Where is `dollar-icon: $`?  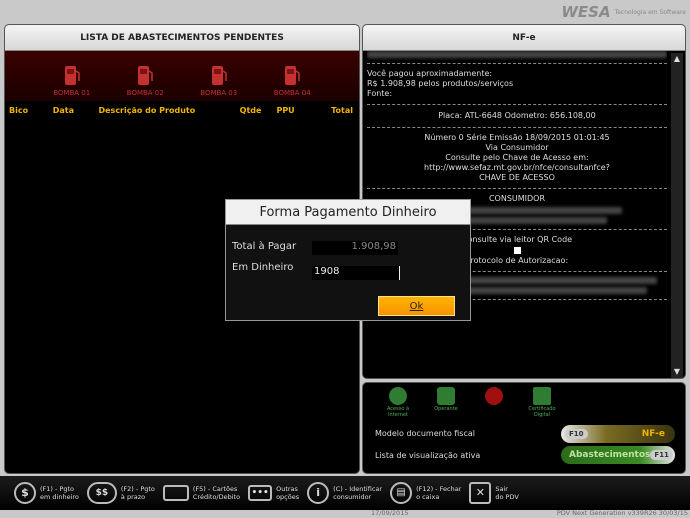 dollar-icon: $ is located at coordinates (25, 493).